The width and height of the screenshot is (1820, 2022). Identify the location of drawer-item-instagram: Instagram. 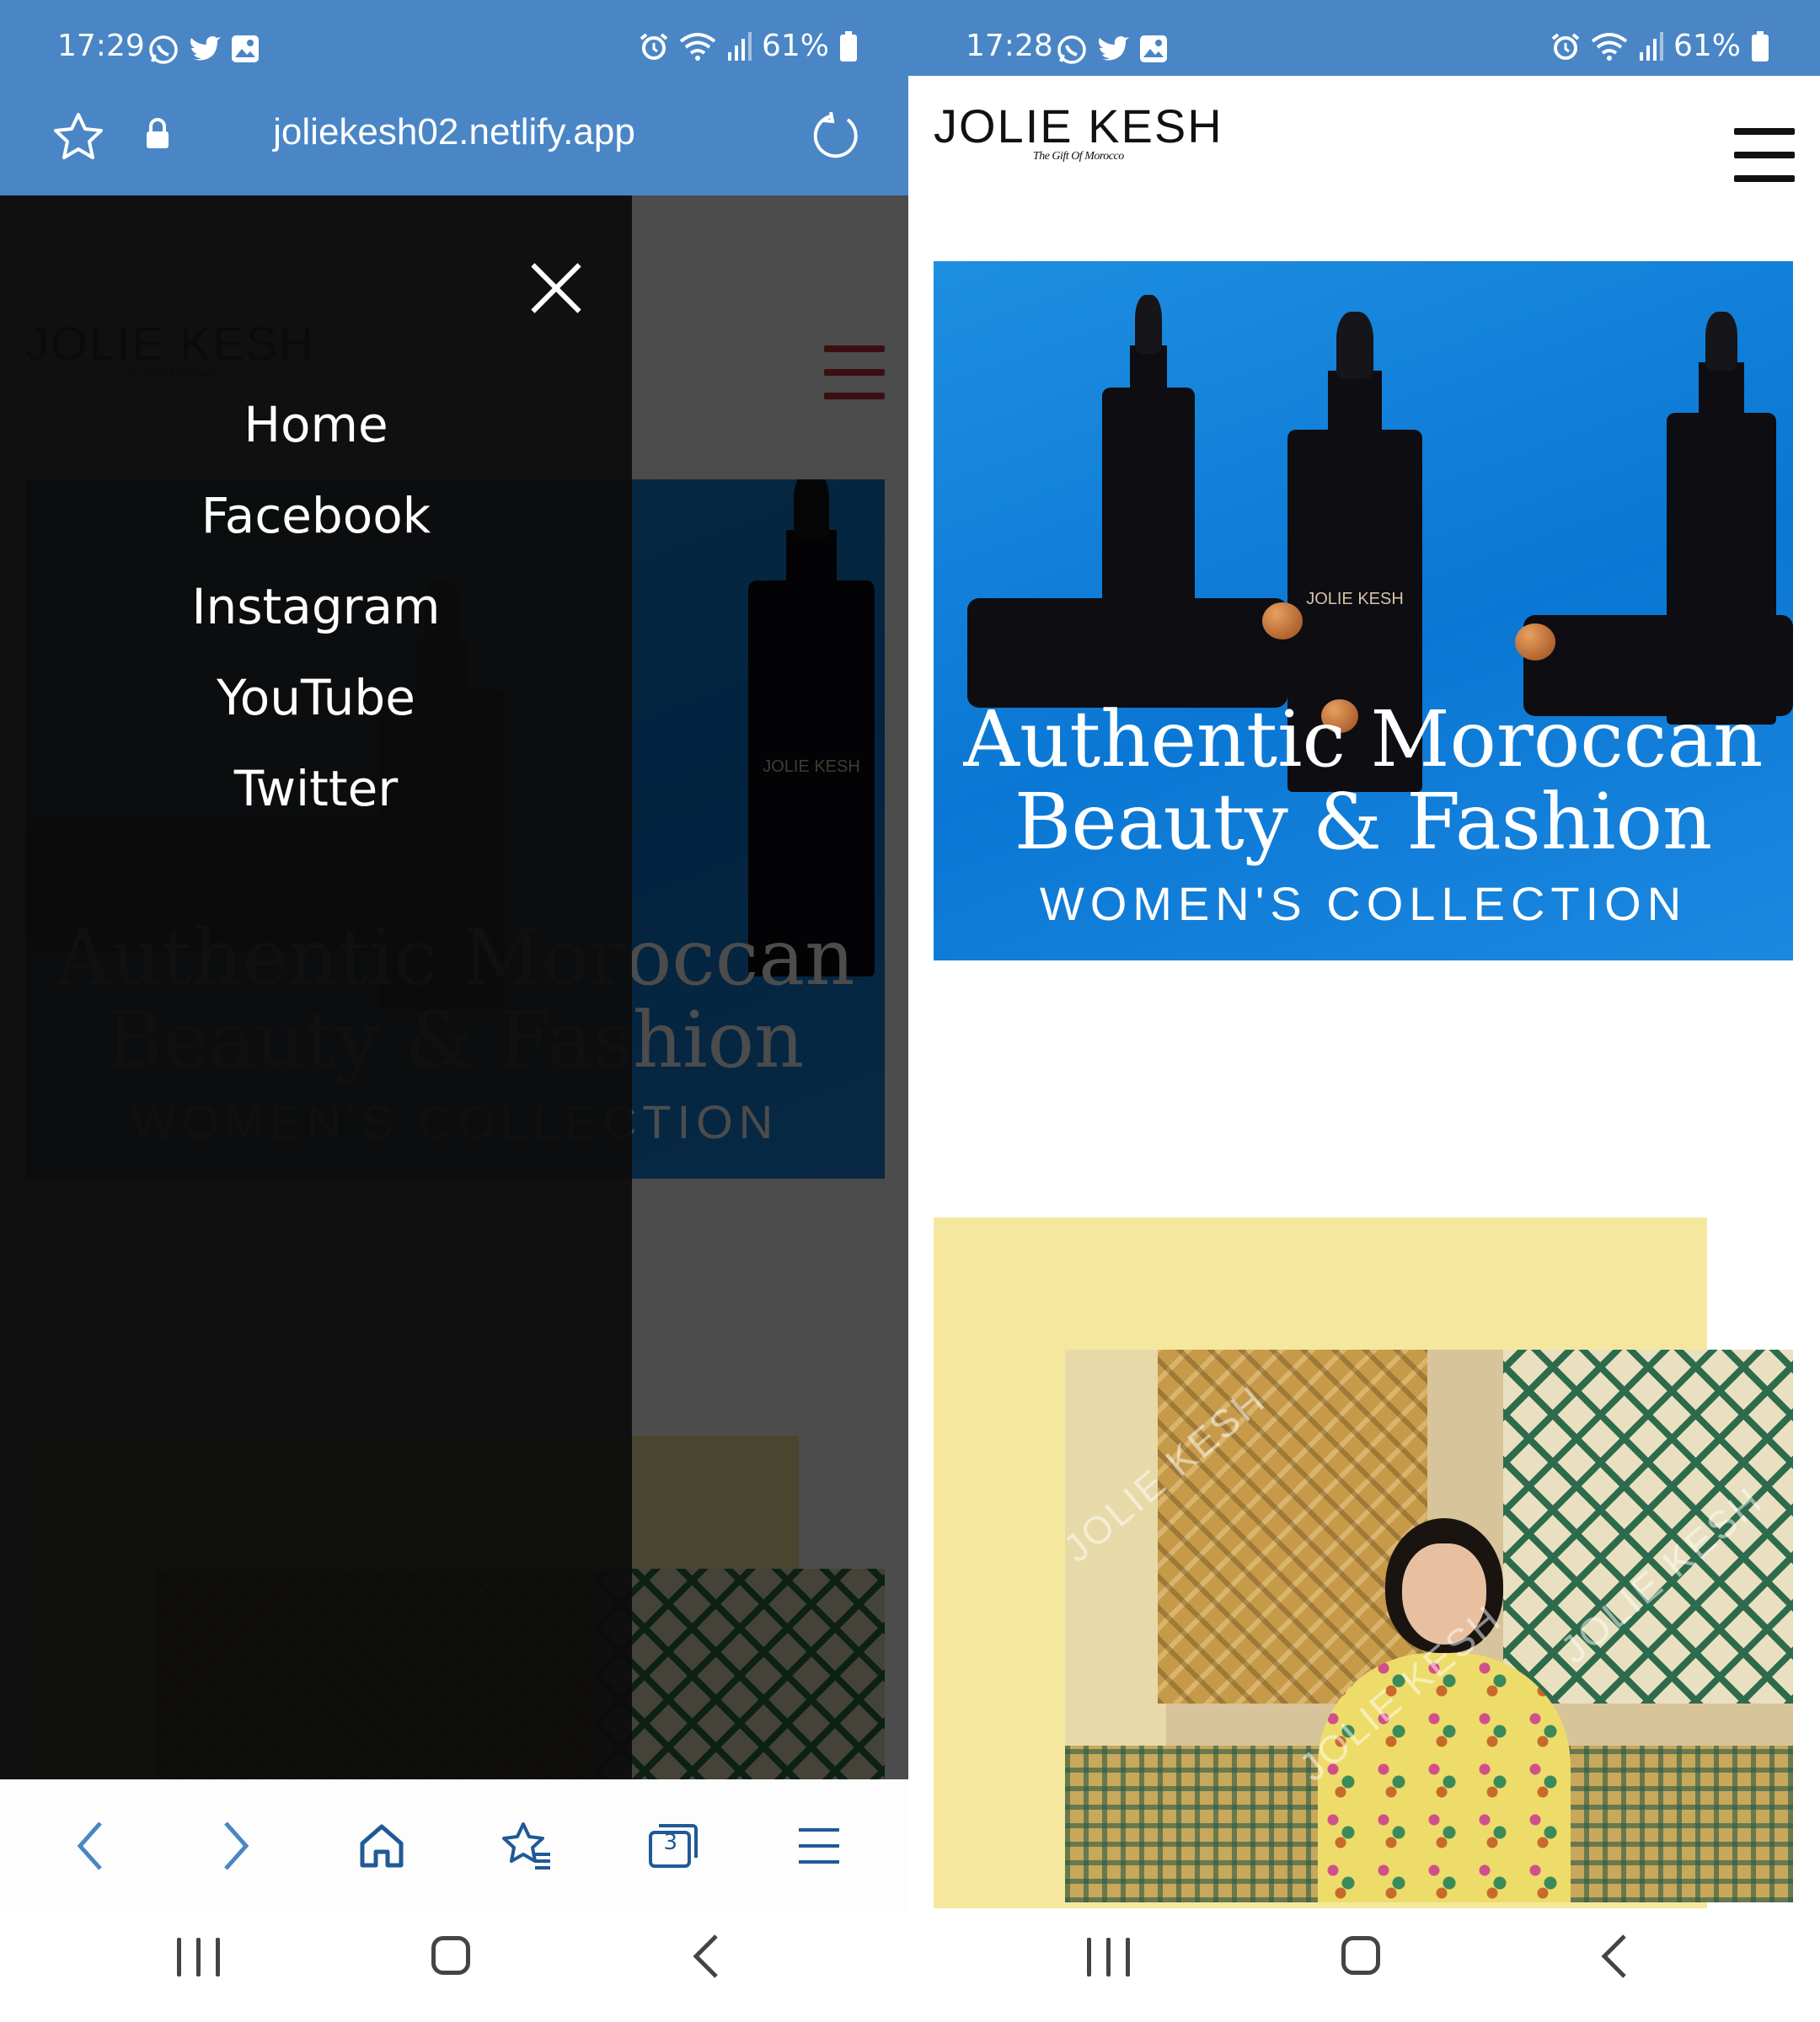
(316, 606).